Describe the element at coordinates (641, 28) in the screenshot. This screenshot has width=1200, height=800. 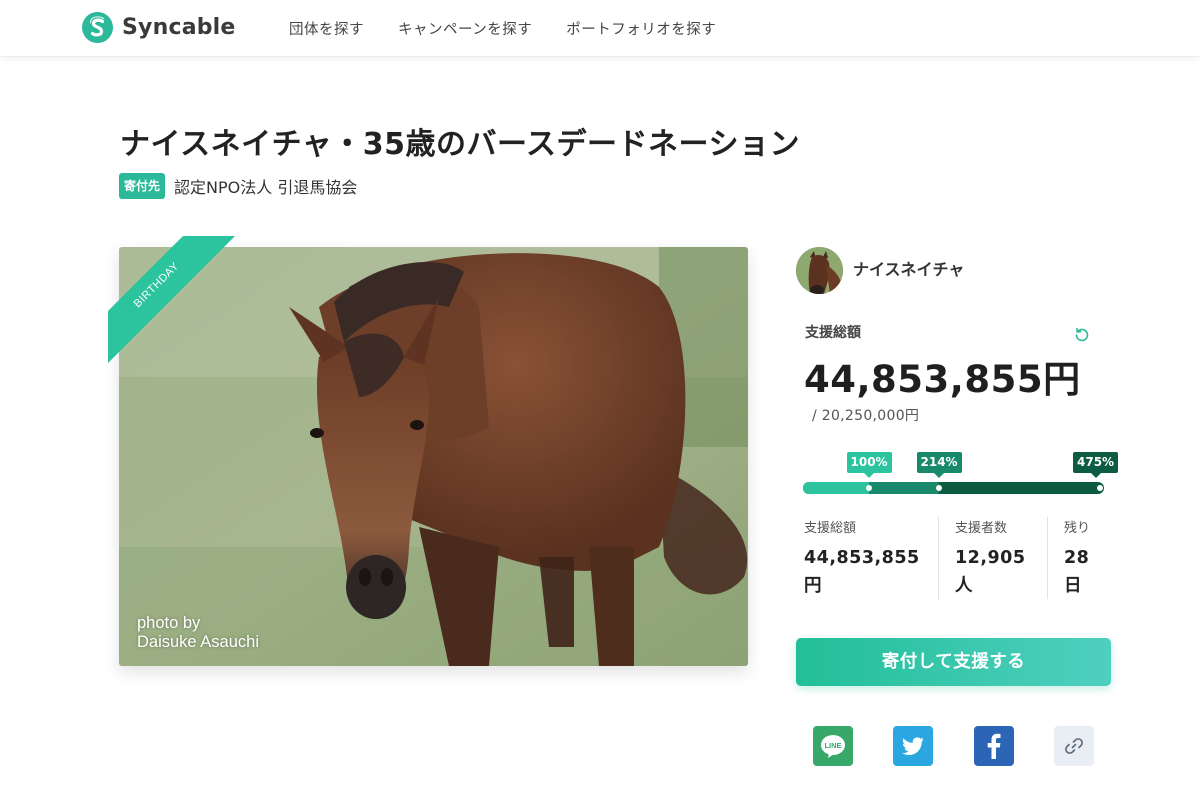
I see `nav-find-portfolios: ポートフォリオを探す` at that location.